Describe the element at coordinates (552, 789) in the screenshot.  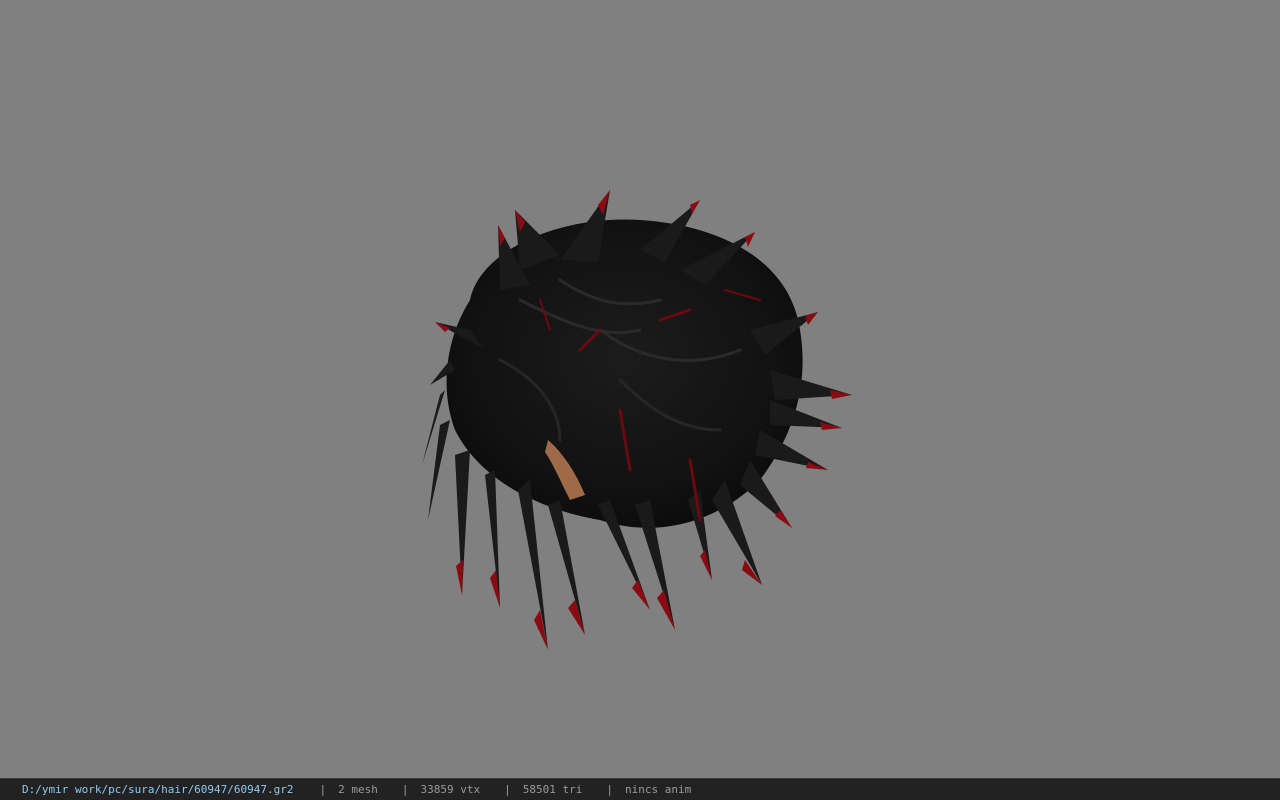
I see `triangle-count-label: 58501 tri` at that location.